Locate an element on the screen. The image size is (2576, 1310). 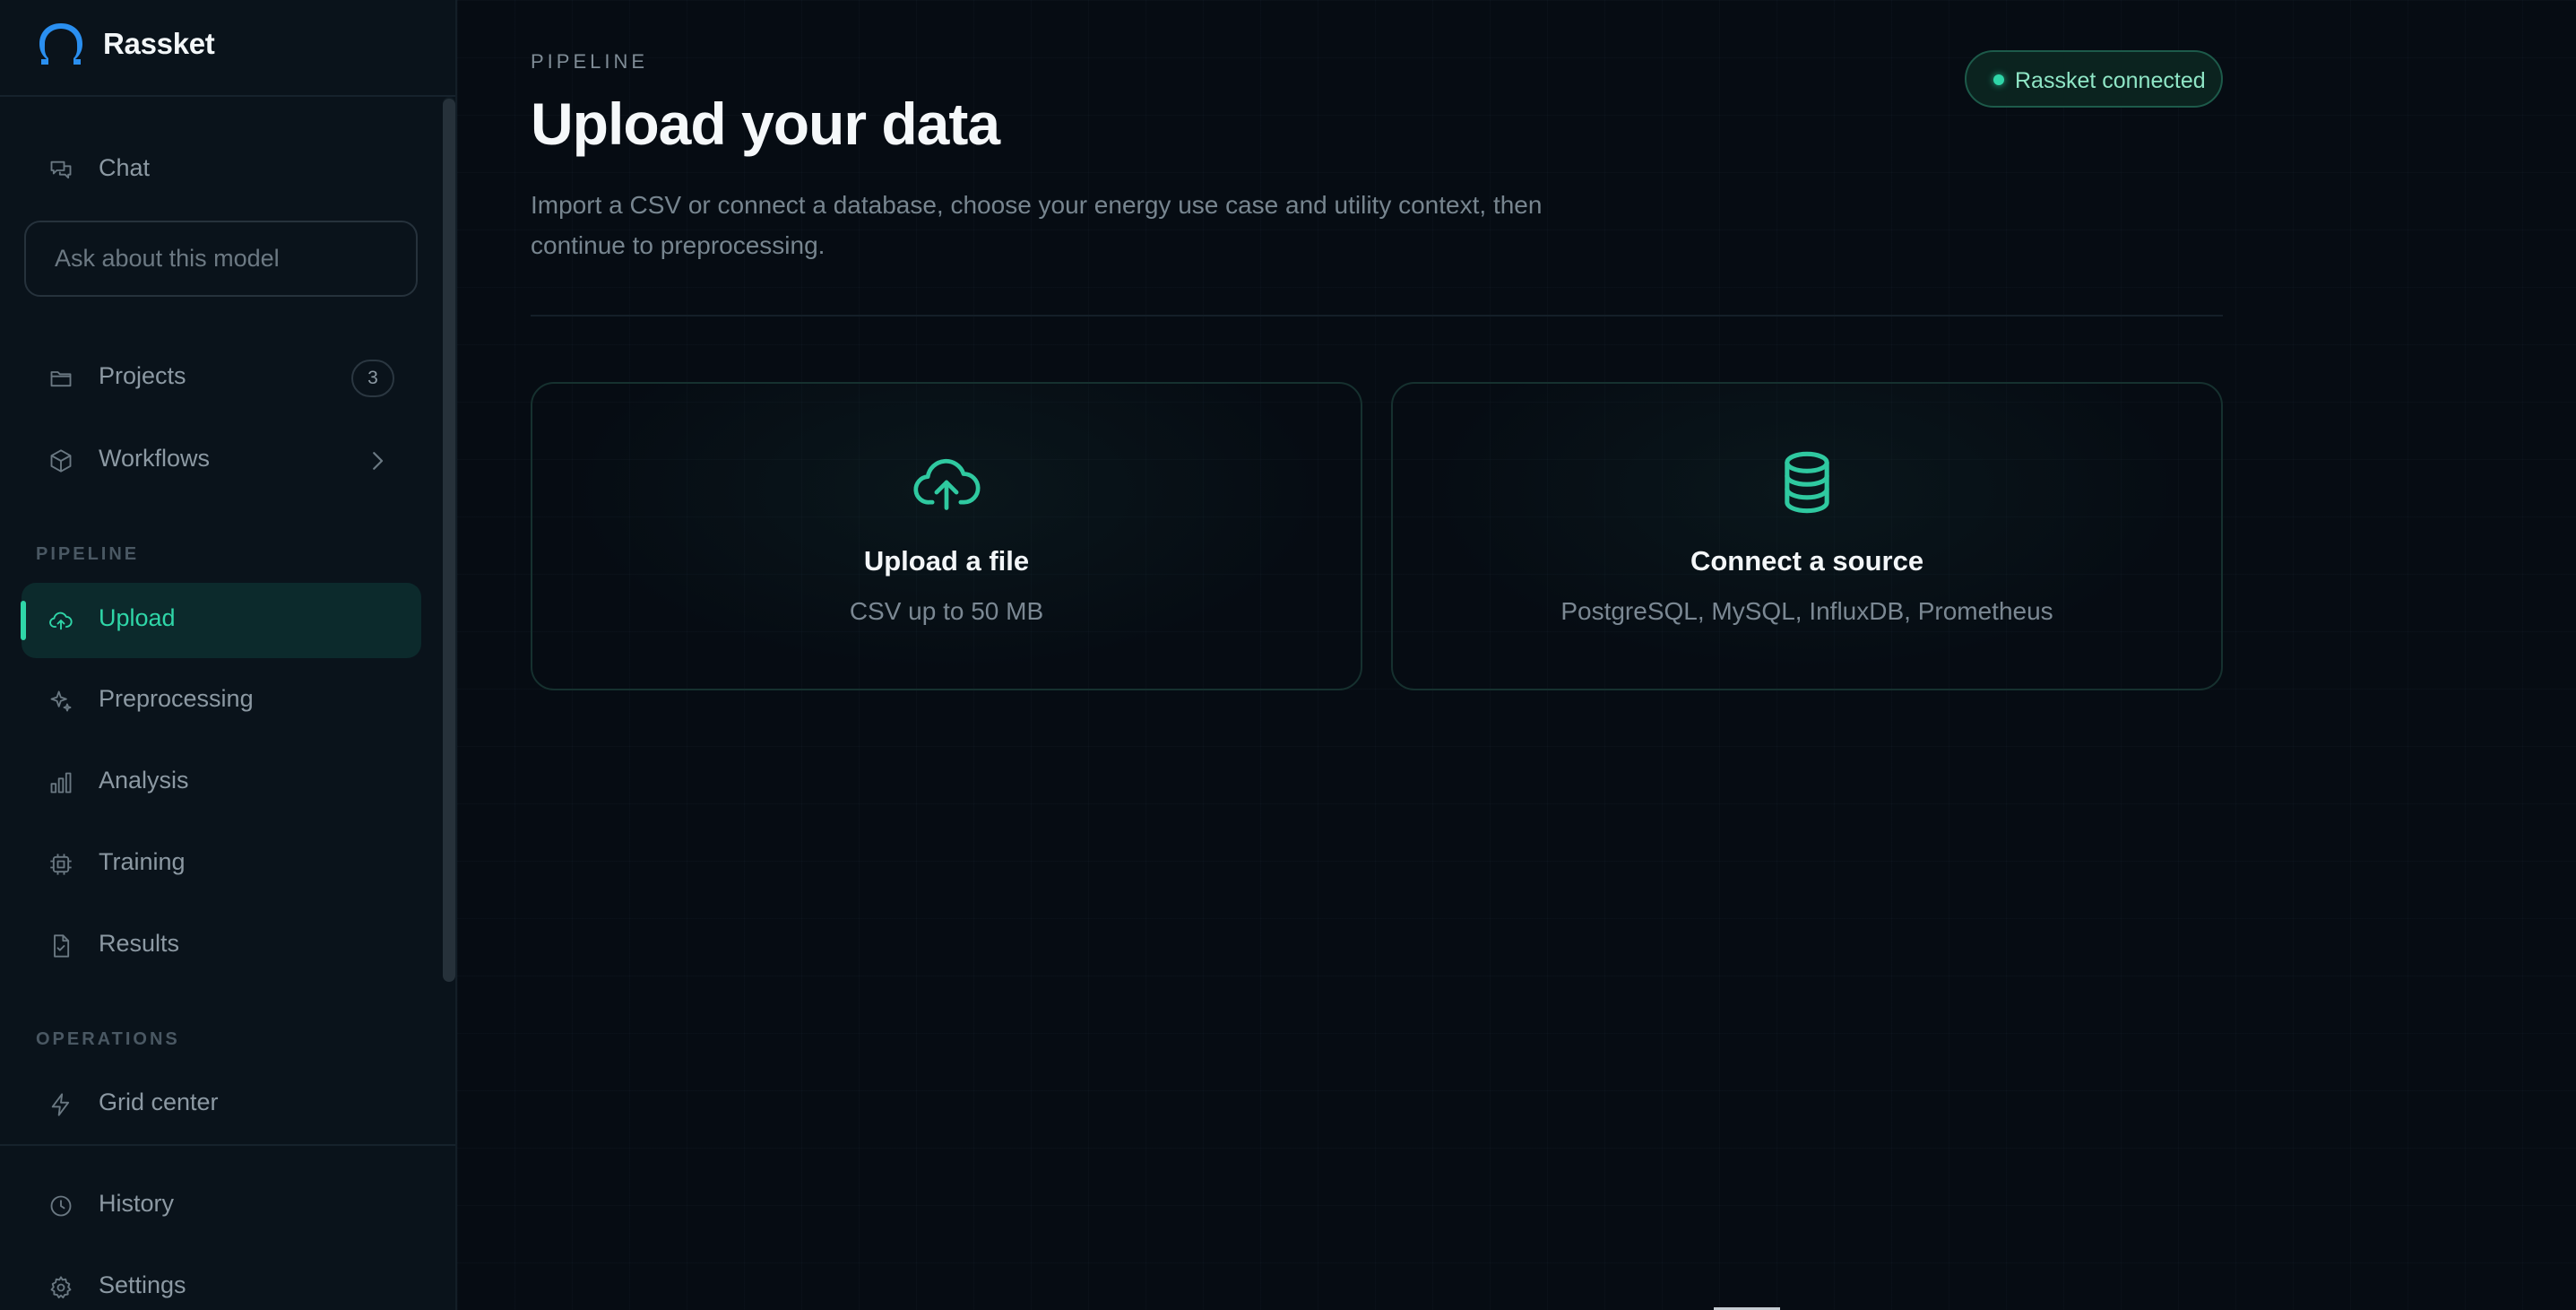
sidebar-item-training: Training is located at coordinates (221, 864).